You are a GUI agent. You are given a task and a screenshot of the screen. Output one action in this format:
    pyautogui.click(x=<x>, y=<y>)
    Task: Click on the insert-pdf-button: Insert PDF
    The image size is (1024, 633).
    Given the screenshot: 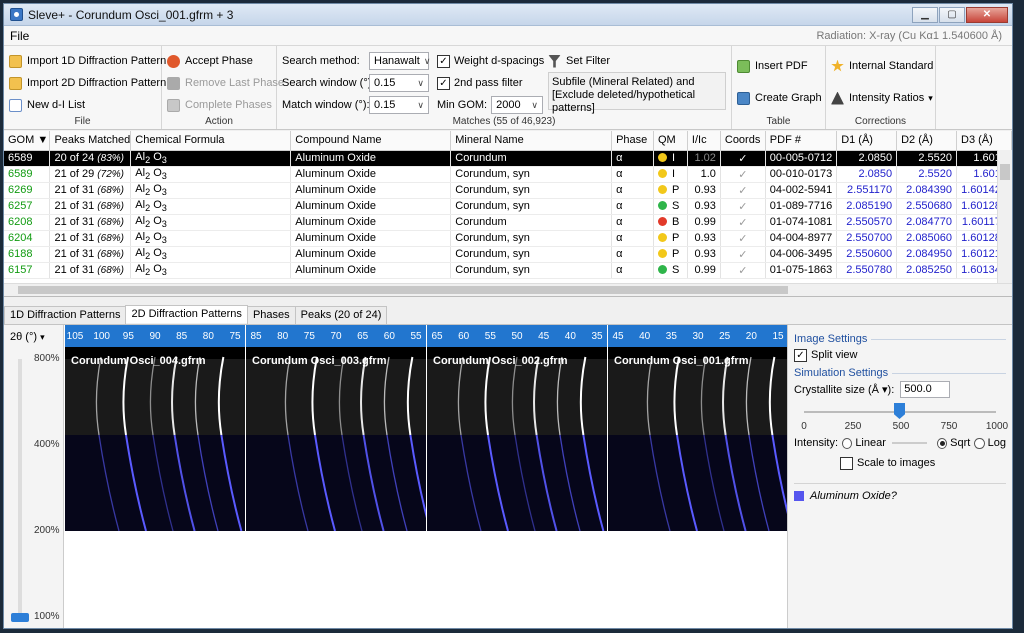 What is the action you would take?
    pyautogui.click(x=778, y=66)
    